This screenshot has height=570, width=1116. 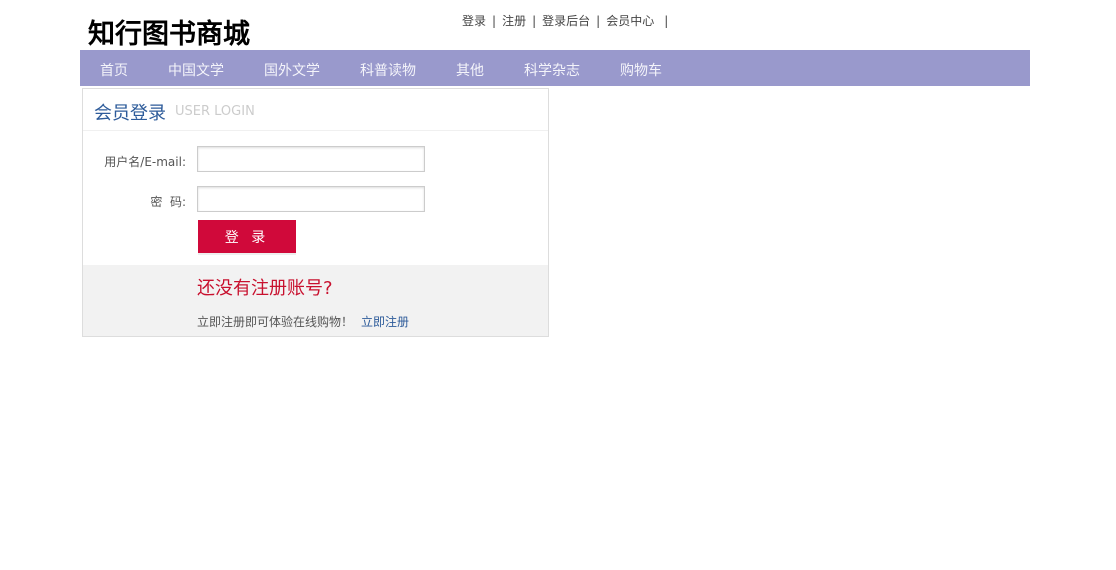 What do you see at coordinates (247, 236) in the screenshot?
I see `login-button: 登 录` at bounding box center [247, 236].